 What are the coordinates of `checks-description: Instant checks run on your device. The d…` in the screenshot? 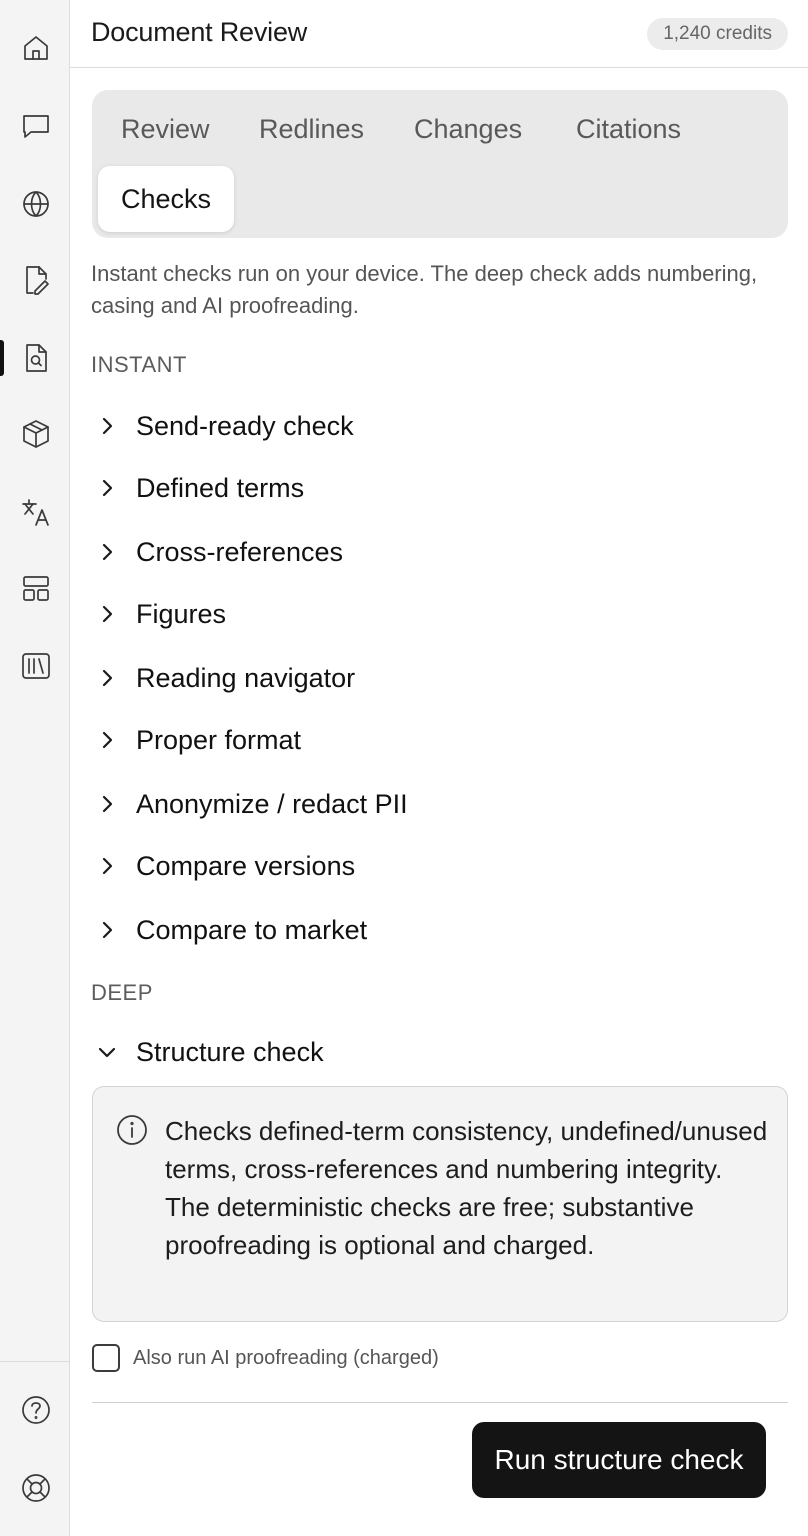 It's located at (424, 289).